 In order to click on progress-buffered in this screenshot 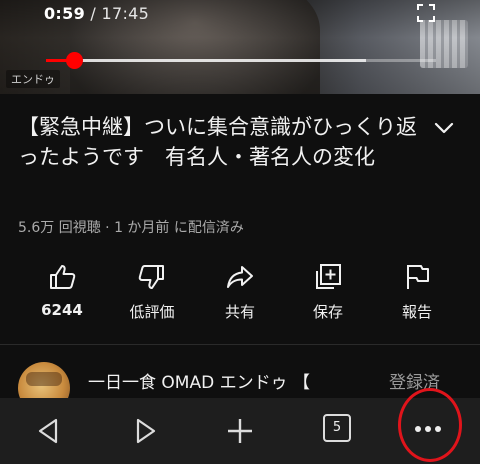, I will do `click(206, 60)`.